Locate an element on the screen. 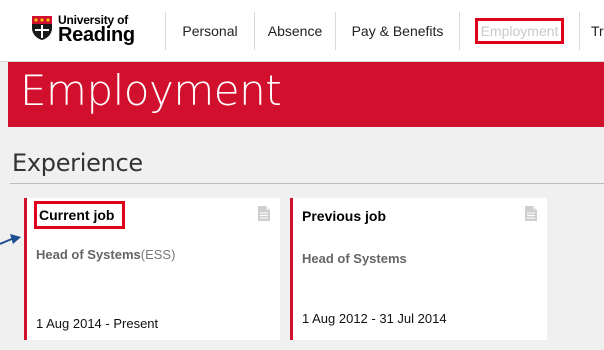 The width and height of the screenshot is (604, 350). nav-item-absence: Absence is located at coordinates (294, 31).